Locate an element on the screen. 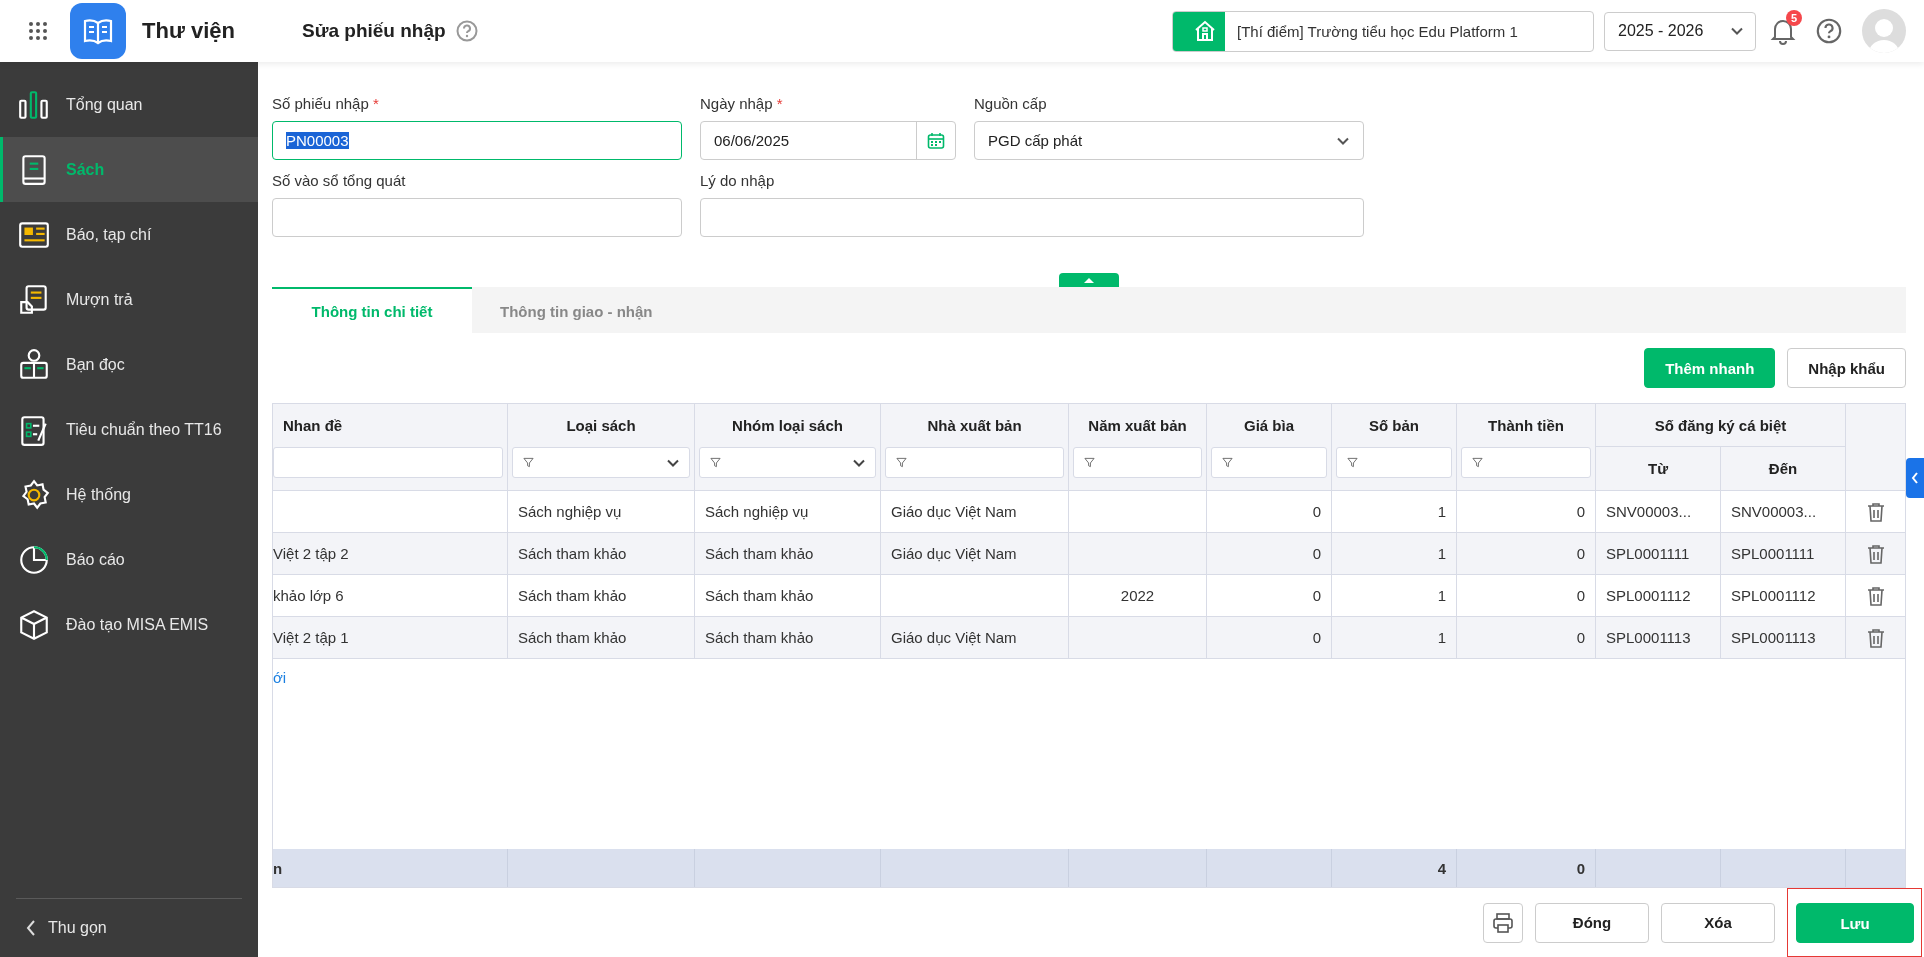 This screenshot has width=1924, height=957. column-header: Nhà xuất bản is located at coordinates (974, 425).